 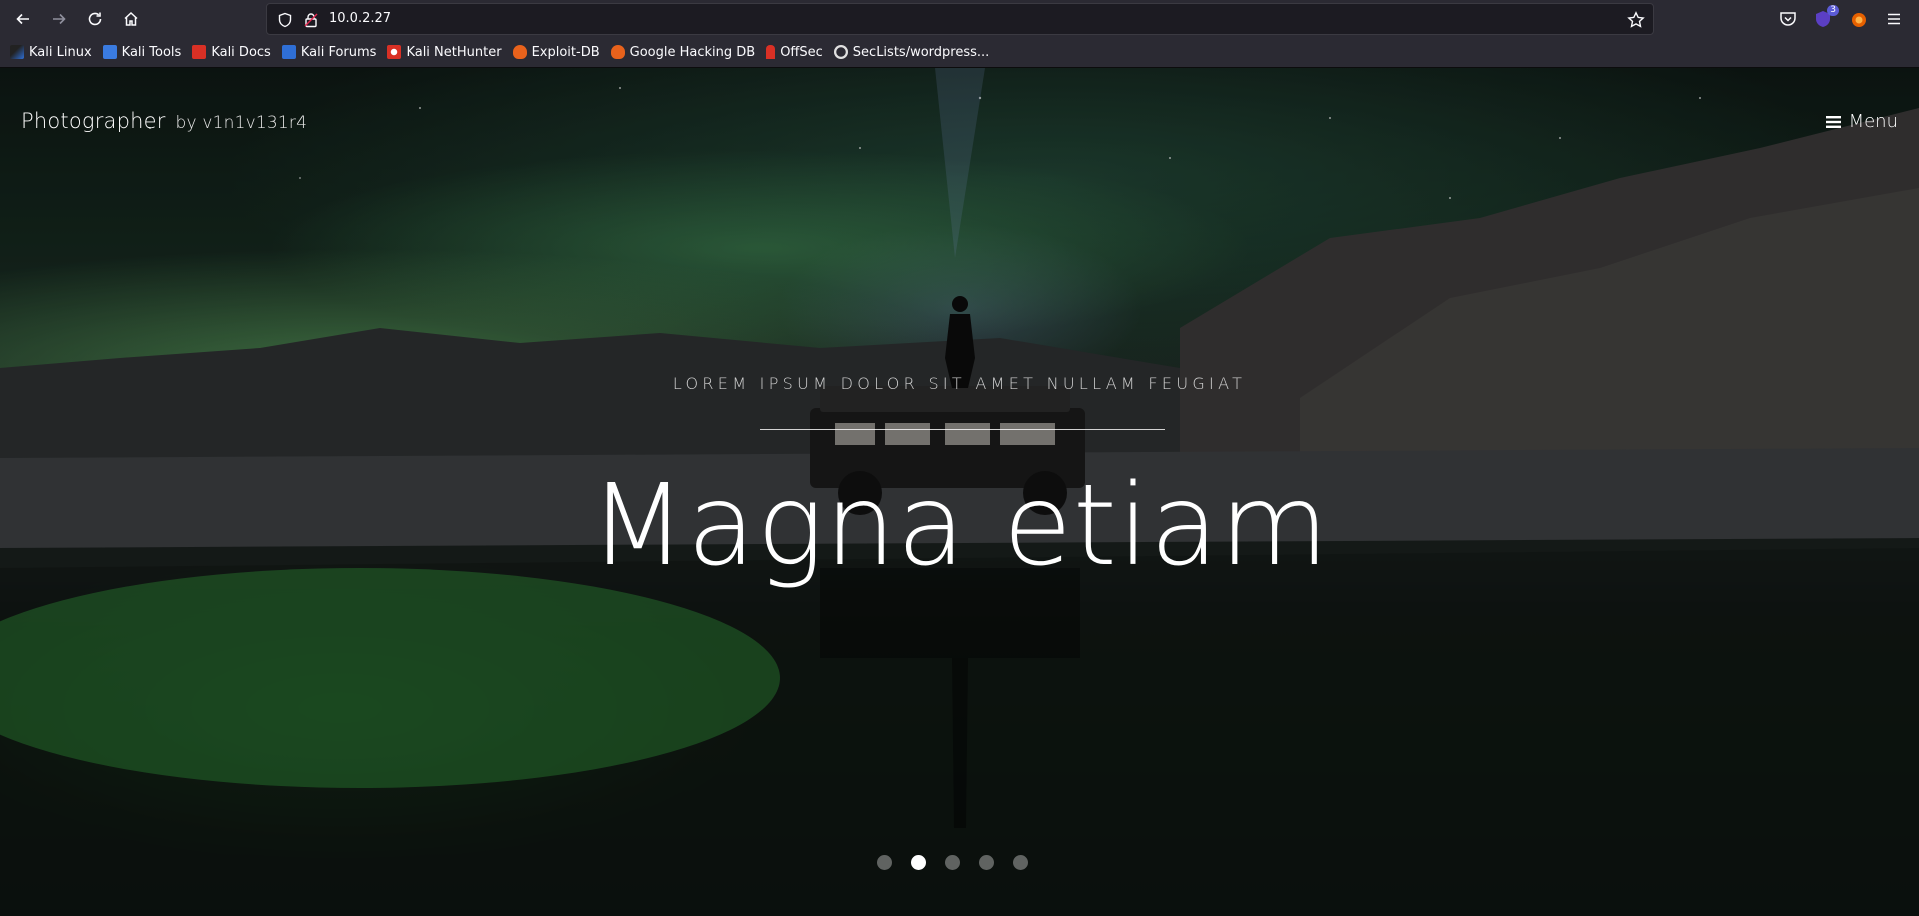 I want to click on bookmark-label: Exploit-DB, so click(x=565, y=52).